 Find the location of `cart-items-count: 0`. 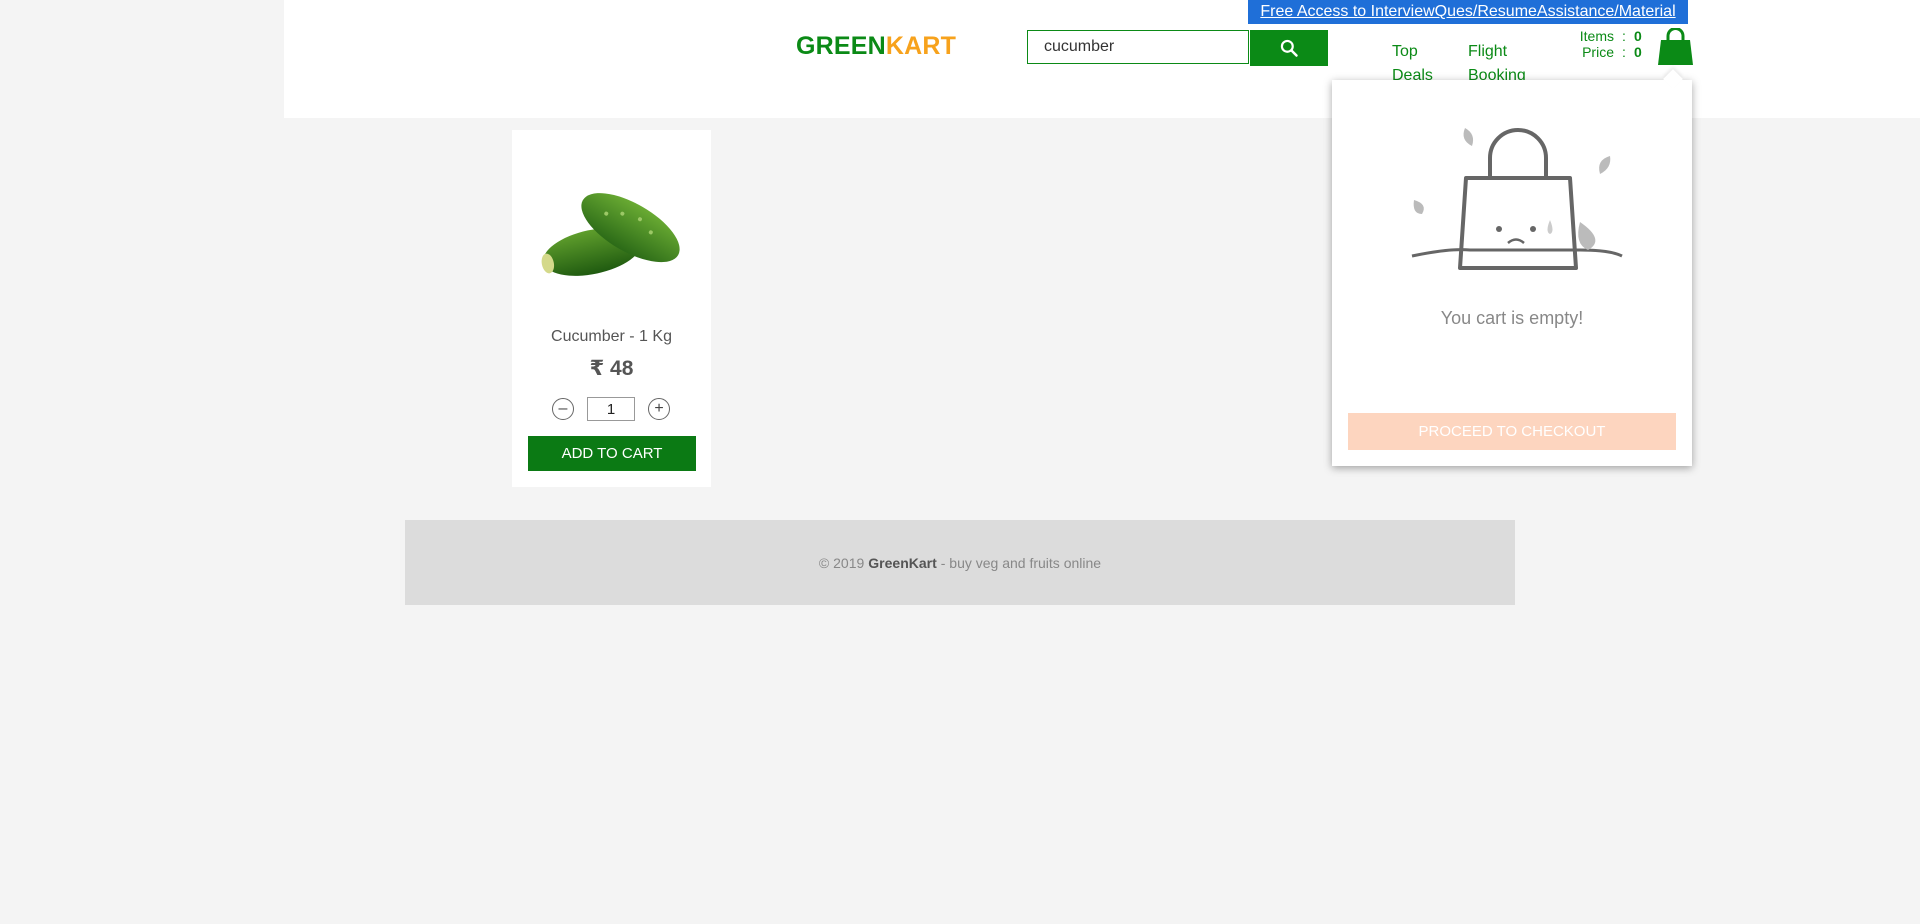

cart-items-count: 0 is located at coordinates (1638, 36).